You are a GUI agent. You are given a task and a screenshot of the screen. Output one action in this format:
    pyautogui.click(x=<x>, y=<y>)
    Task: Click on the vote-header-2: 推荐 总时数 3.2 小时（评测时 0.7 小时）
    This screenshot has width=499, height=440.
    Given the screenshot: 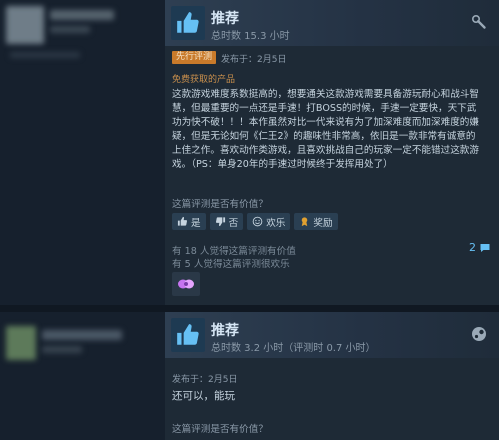 What is the action you would take?
    pyautogui.click(x=332, y=335)
    